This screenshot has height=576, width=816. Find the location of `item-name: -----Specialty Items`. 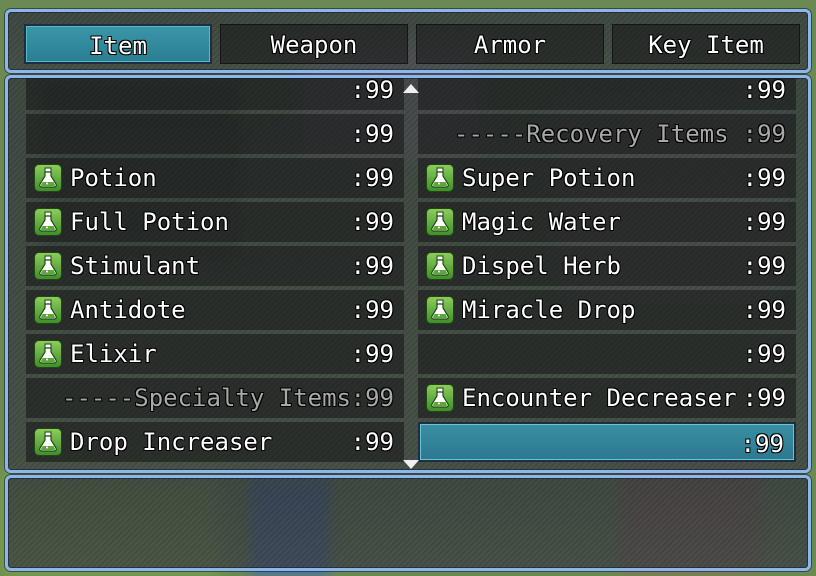

item-name: -----Specialty Items is located at coordinates (206, 398).